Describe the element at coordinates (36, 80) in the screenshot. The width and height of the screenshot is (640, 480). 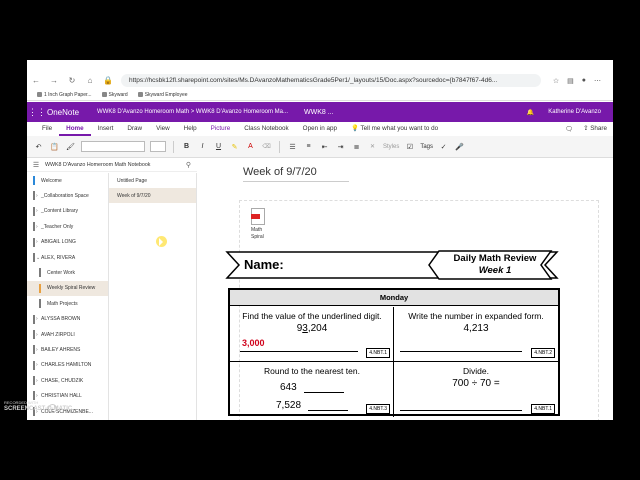
I see `back-icon: ←` at that location.